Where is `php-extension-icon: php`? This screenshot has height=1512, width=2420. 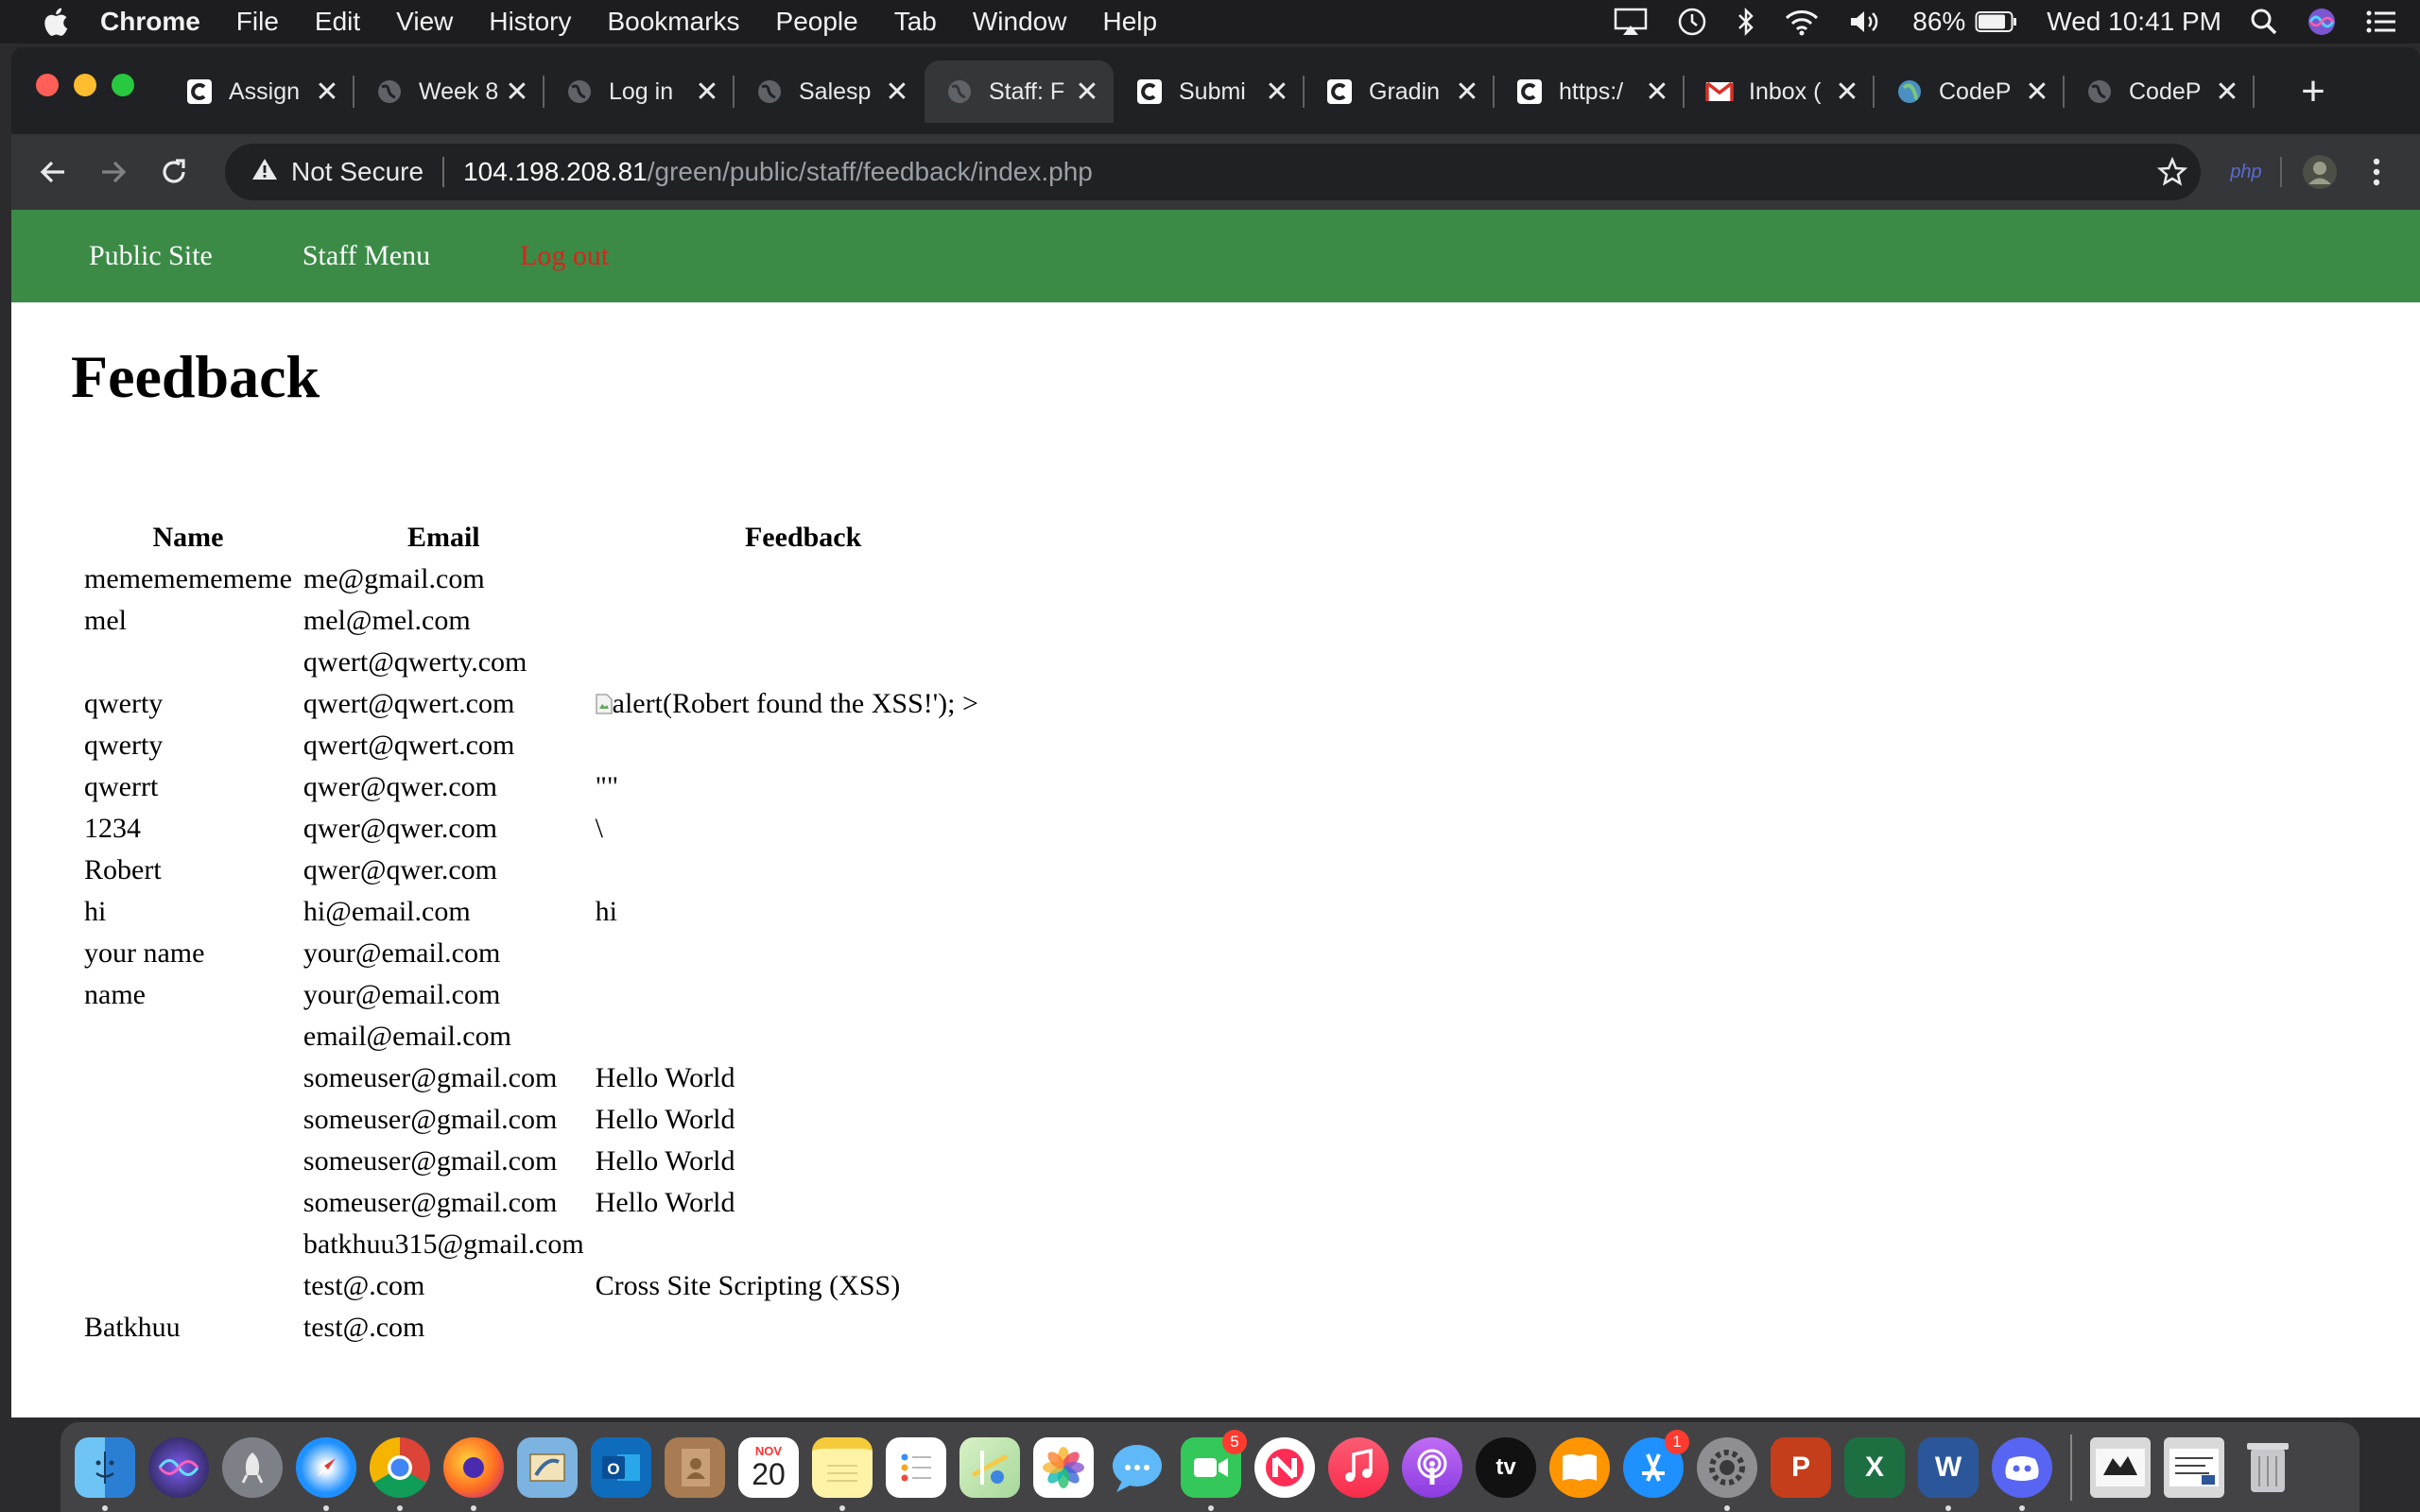
php-extension-icon: php is located at coordinates (2246, 172).